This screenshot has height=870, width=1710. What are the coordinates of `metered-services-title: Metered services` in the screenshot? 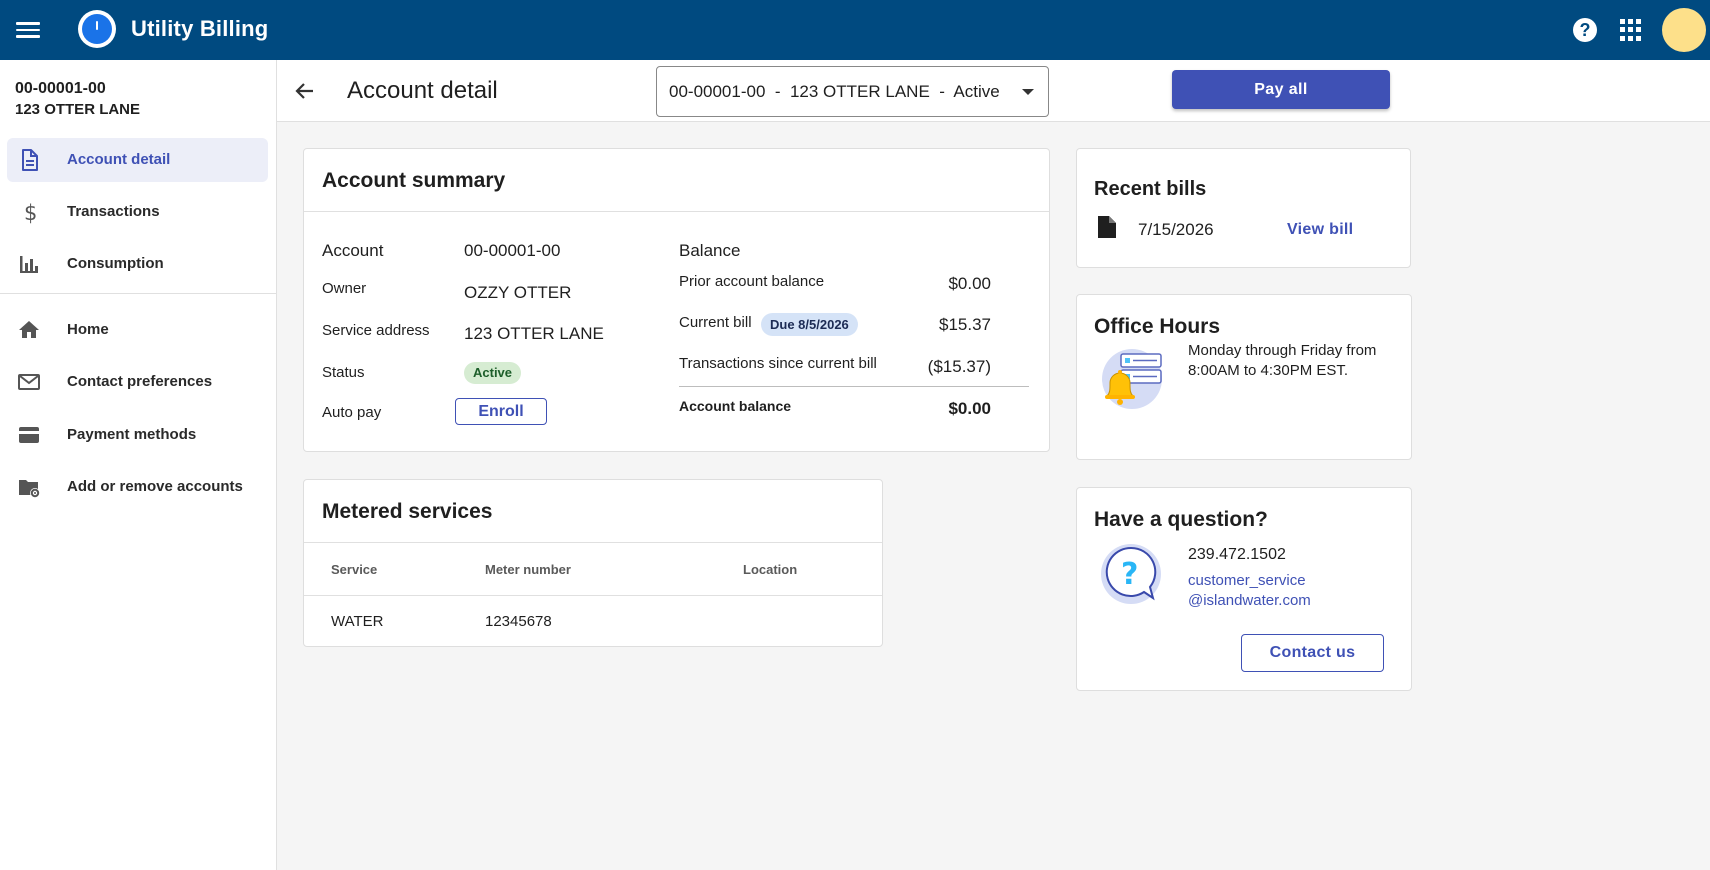 It's located at (407, 511).